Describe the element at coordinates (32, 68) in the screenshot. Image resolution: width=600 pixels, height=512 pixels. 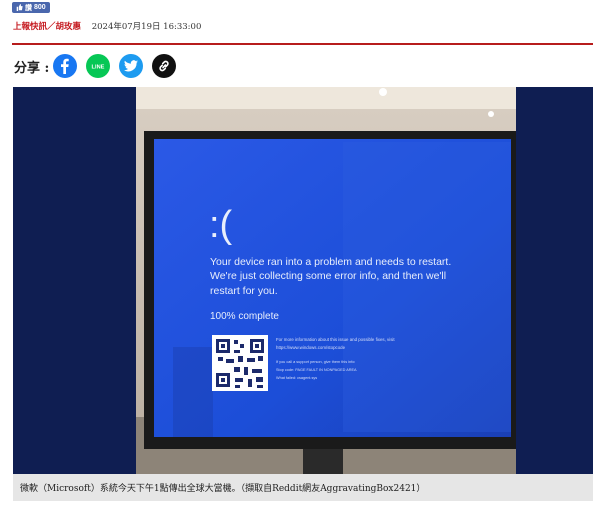
I see `share-label: 分享 :` at that location.